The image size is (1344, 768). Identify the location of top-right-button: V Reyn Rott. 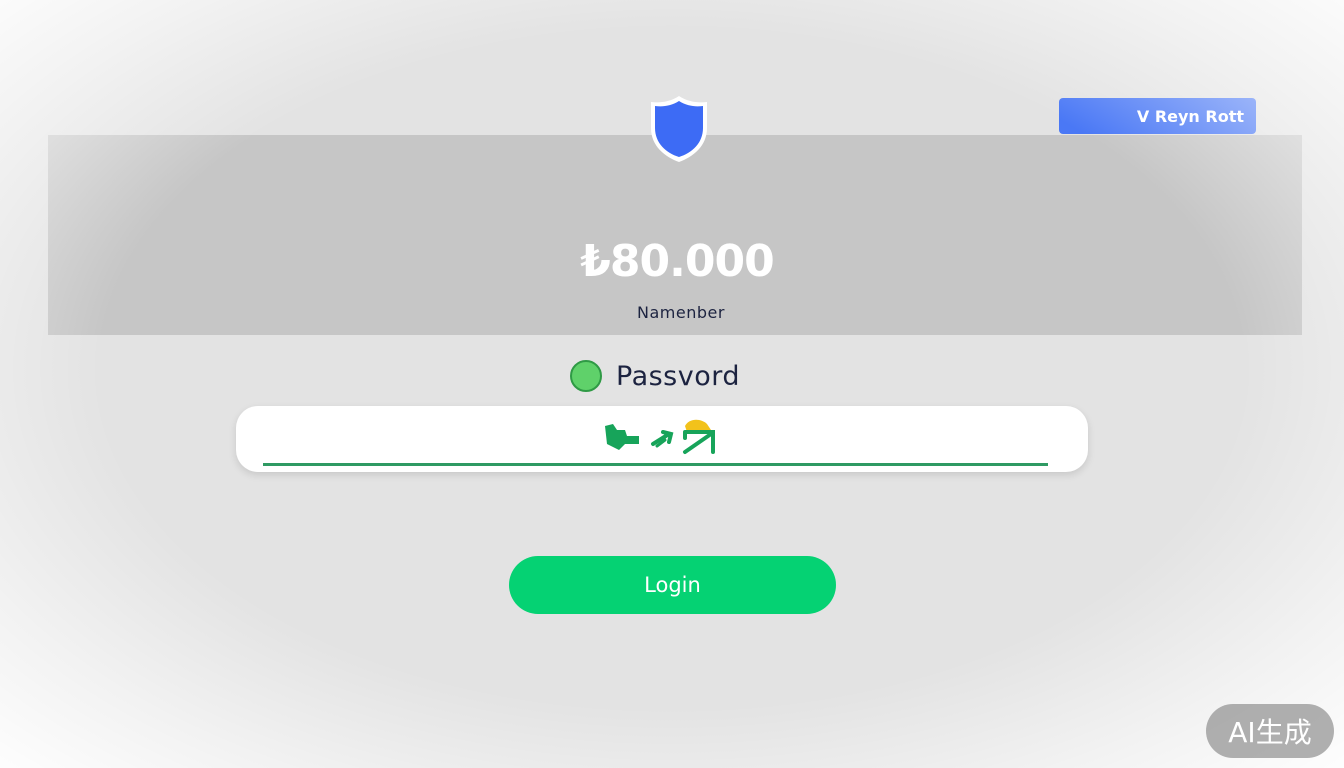
(1157, 116).